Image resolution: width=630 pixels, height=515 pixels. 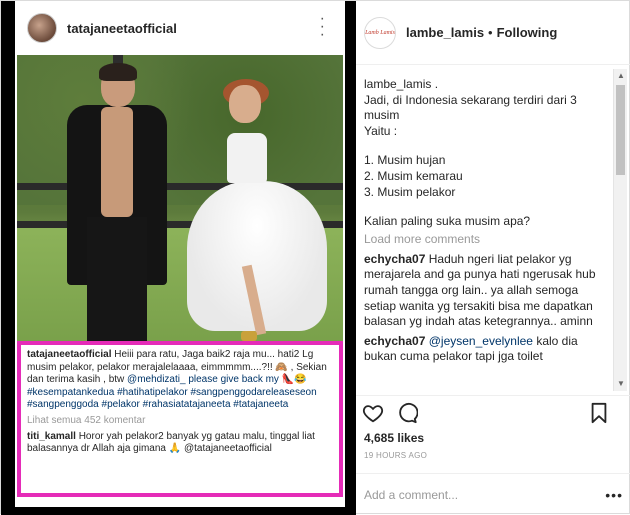 What do you see at coordinates (614, 495) in the screenshot?
I see `more-options-icon: •••` at bounding box center [614, 495].